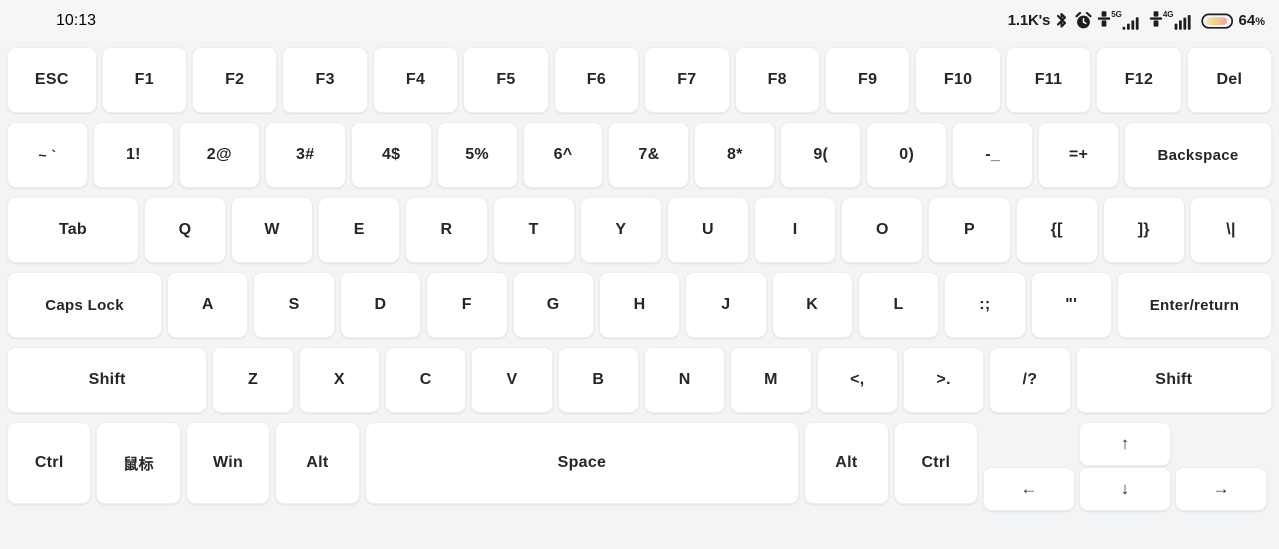  What do you see at coordinates (958, 80) in the screenshot?
I see `key-f10: F10` at bounding box center [958, 80].